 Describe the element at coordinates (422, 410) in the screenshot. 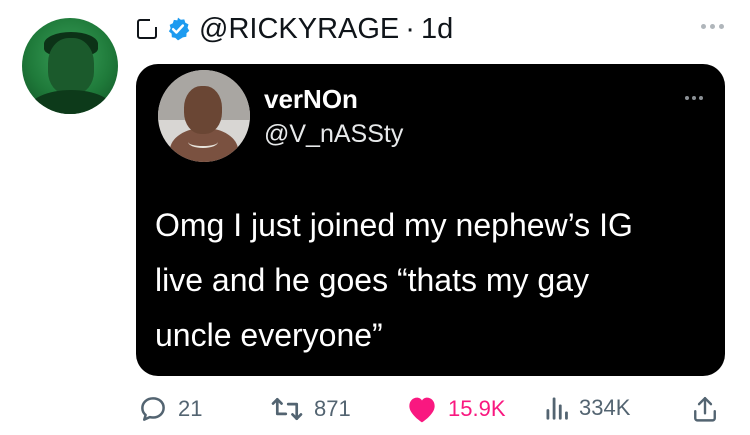

I see `heart-icon` at that location.